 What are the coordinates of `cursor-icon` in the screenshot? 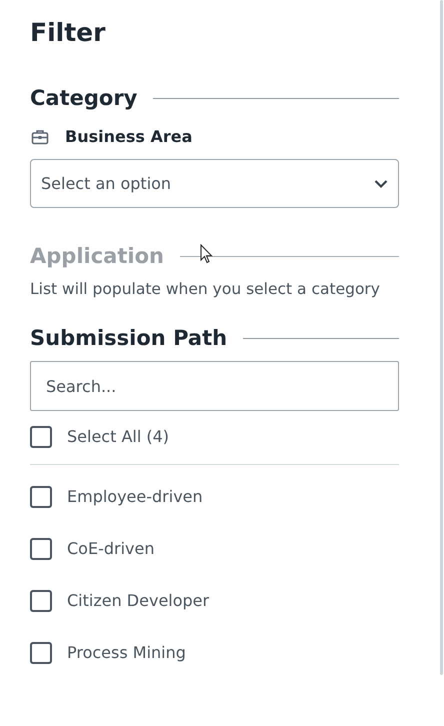 It's located at (206, 254).